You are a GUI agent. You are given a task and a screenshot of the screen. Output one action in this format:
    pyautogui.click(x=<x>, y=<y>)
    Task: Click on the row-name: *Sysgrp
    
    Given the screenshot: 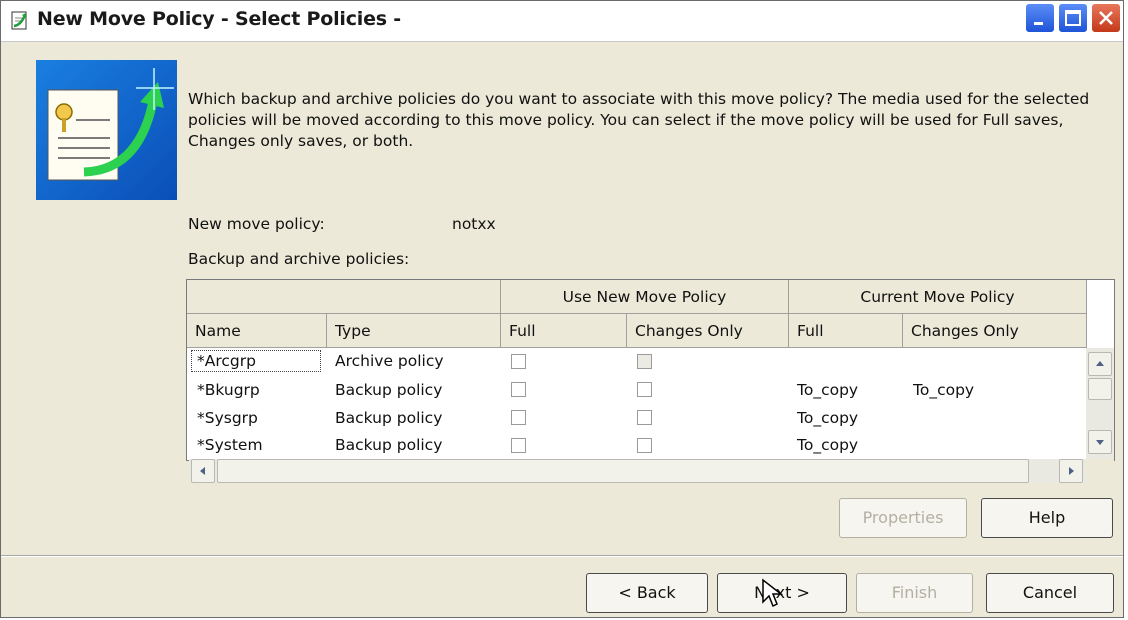 What is the action you would take?
    pyautogui.click(x=227, y=418)
    